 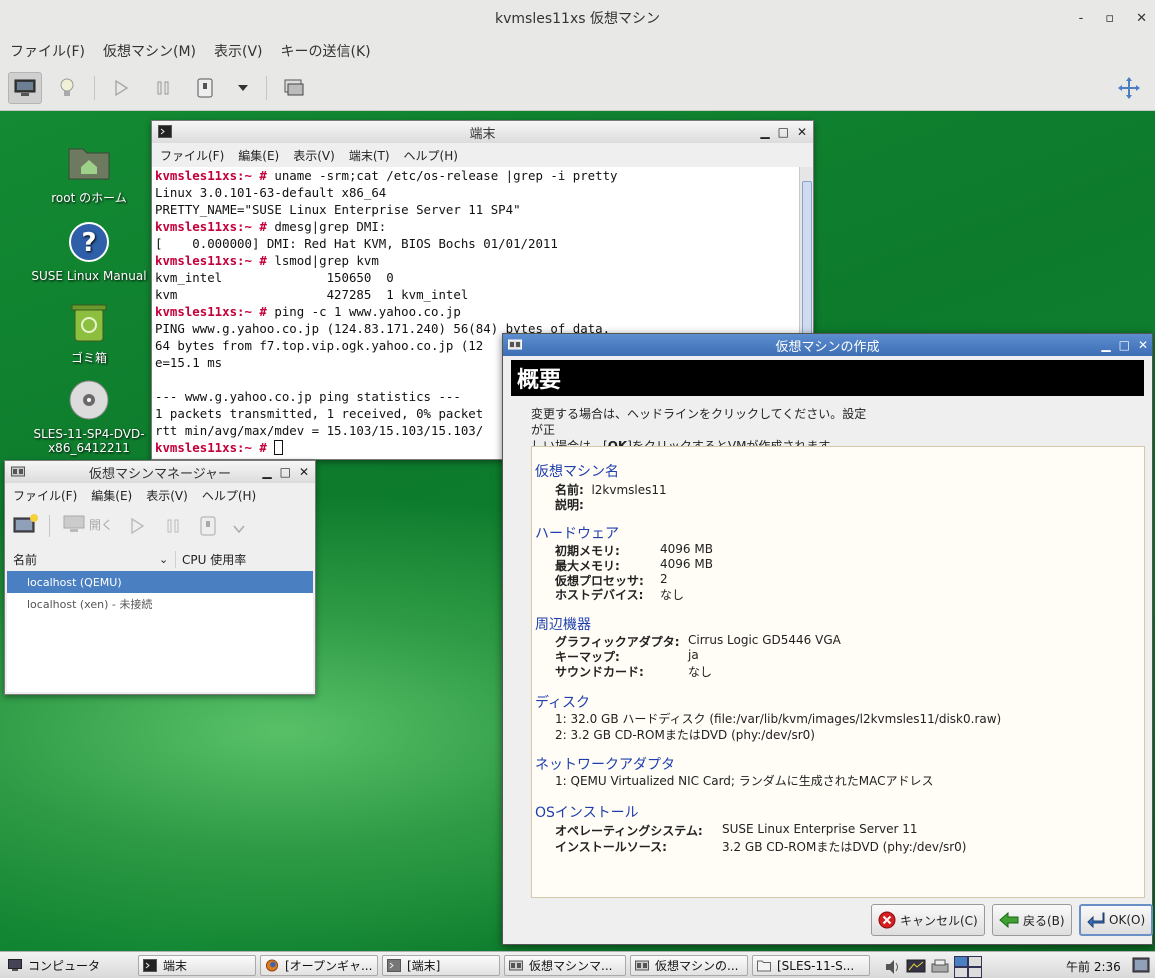 What do you see at coordinates (167, 559) in the screenshot?
I see `sort-chevron-icon: ⌄` at bounding box center [167, 559].